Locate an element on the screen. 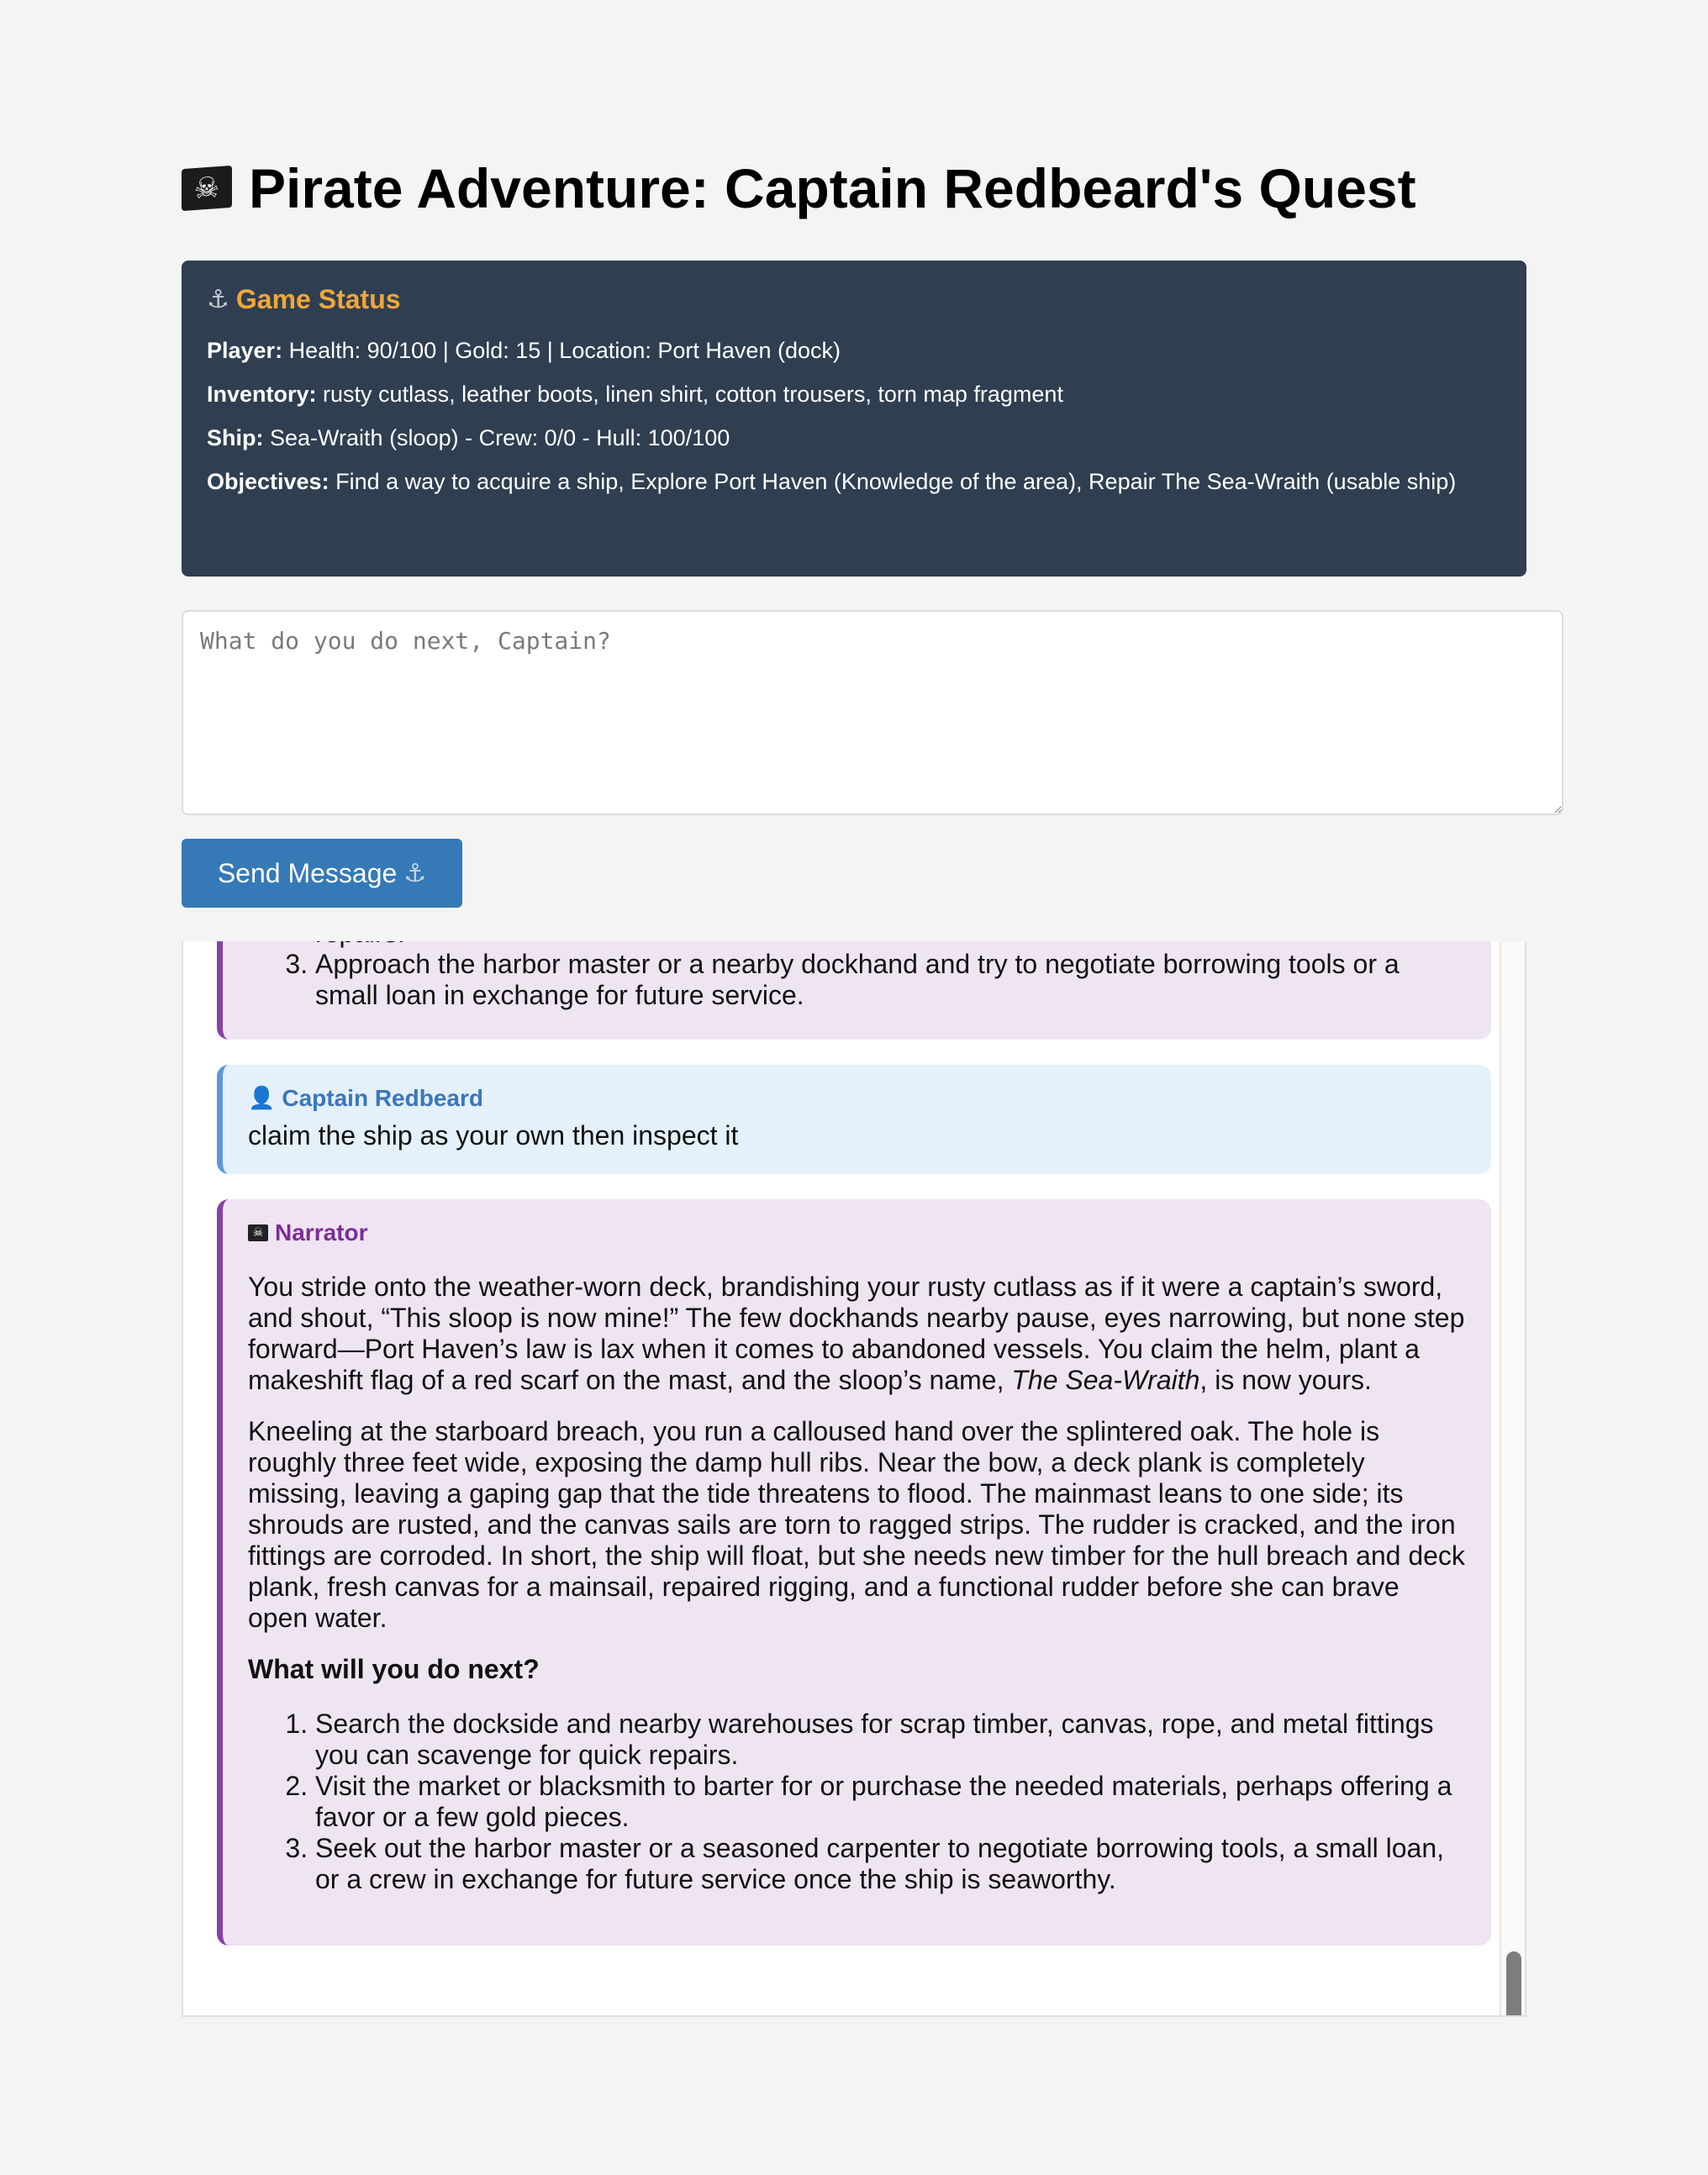 This screenshot has height=2175, width=1708. player-message-header: 👤 Captain Redbeard is located at coordinates (857, 1098).